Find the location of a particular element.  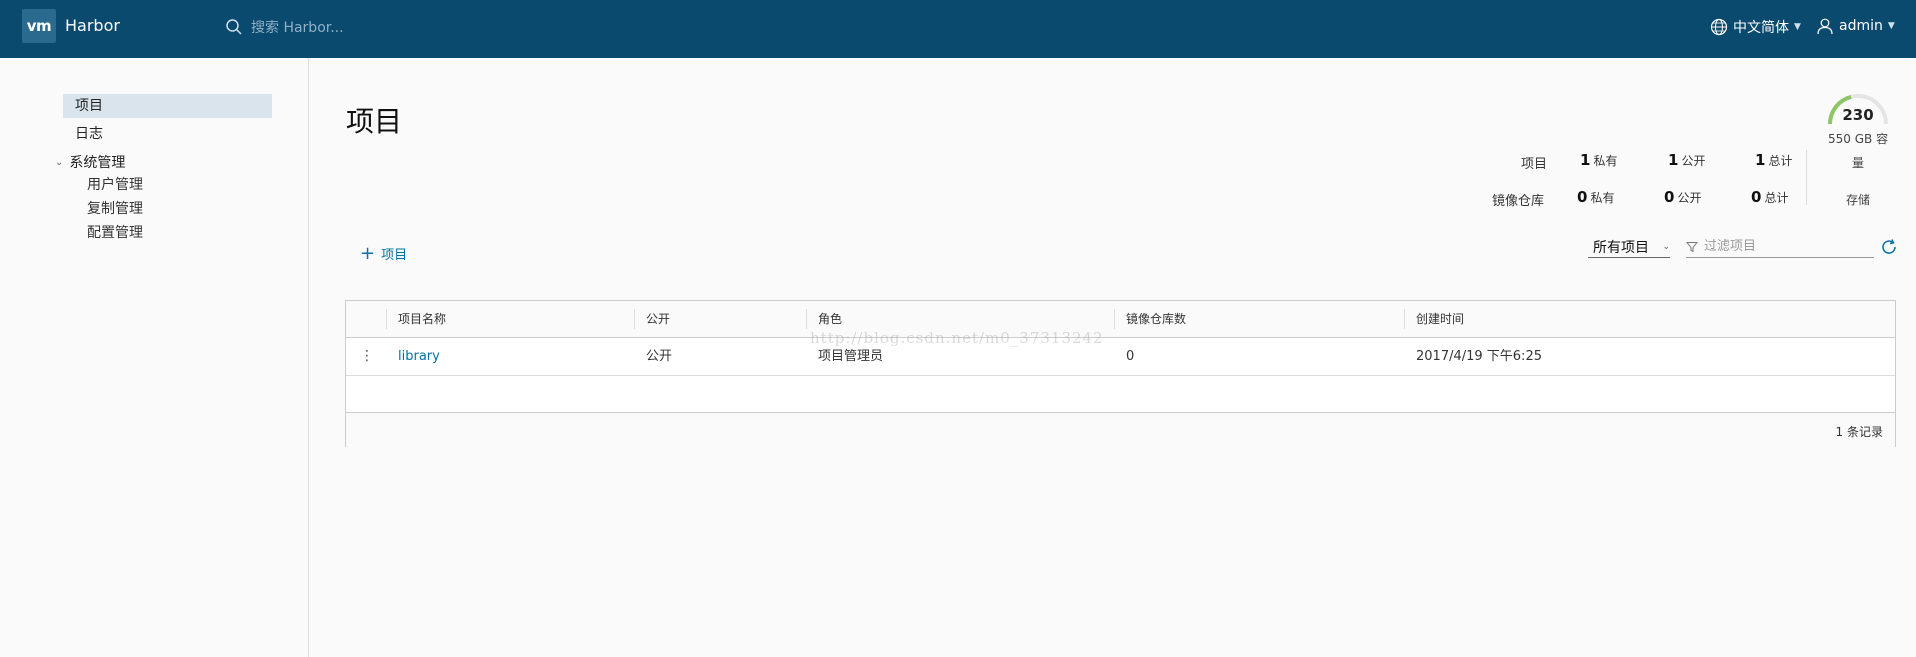

globe-icon is located at coordinates (1719, 27).